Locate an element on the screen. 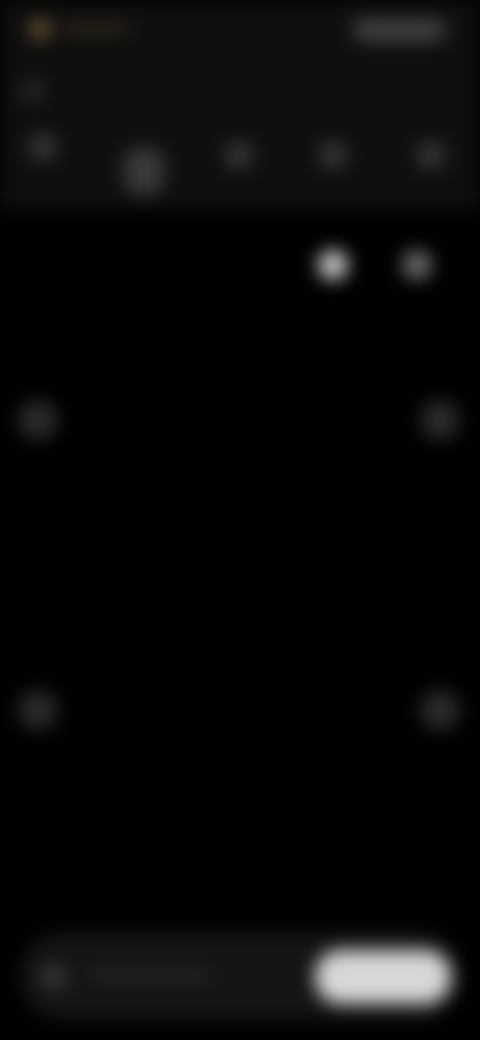  brand is located at coordinates (80, 29).